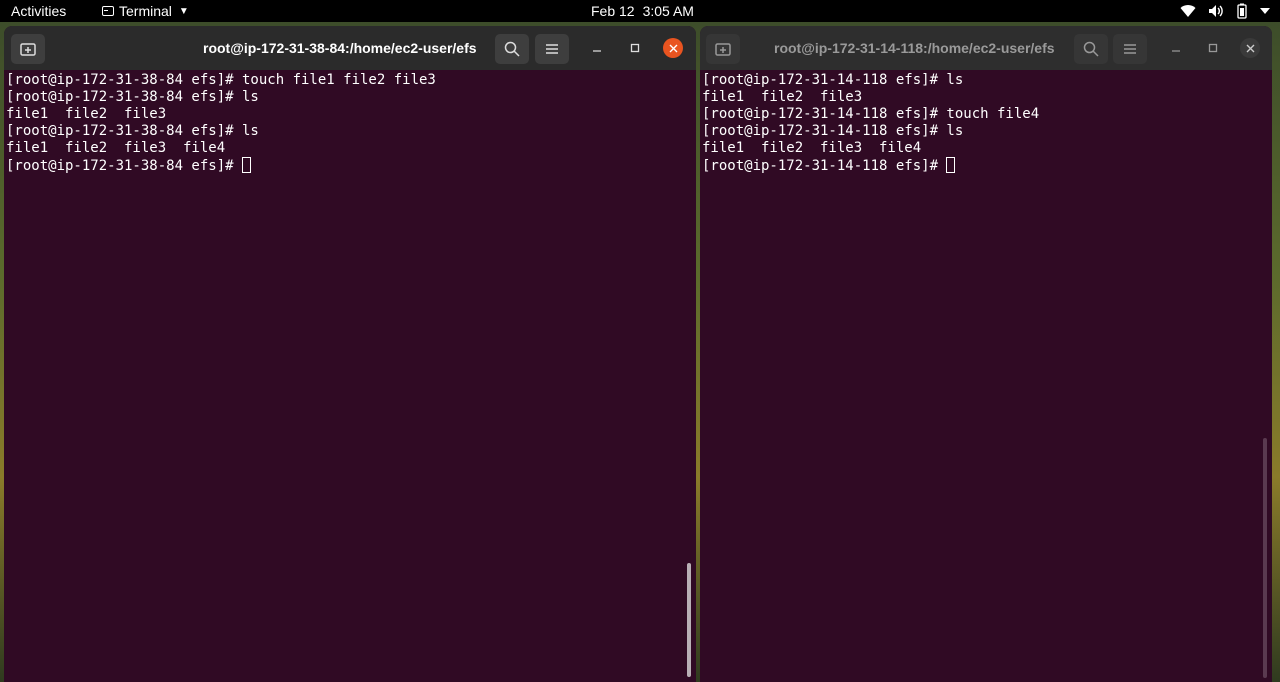  Describe the element at coordinates (351, 165) in the screenshot. I see `terminal-prompt-line: [root@ip-172-31-38-84 efs]#` at that location.